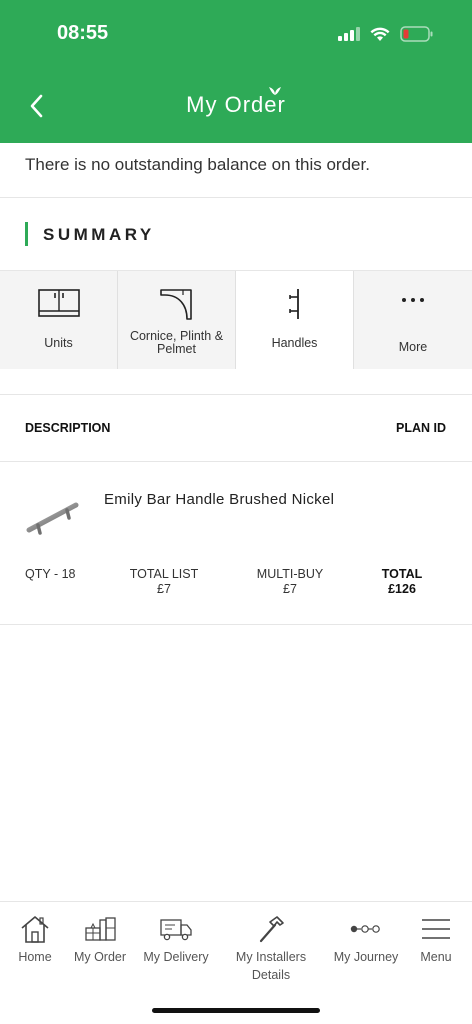 The width and height of the screenshot is (472, 1024). What do you see at coordinates (236, 382) in the screenshot?
I see `divider-row` at bounding box center [236, 382].